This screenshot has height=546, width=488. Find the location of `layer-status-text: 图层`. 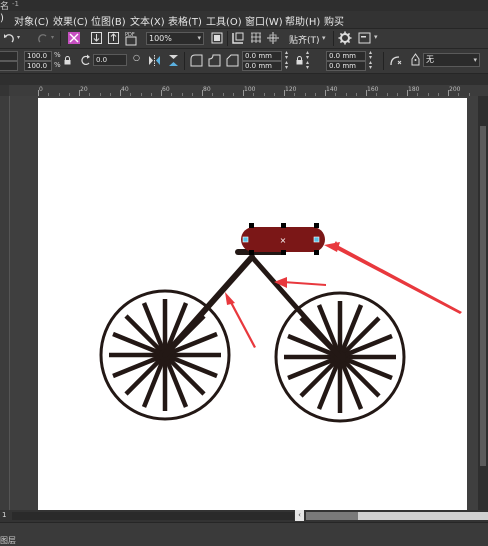

layer-status-text: 图层 is located at coordinates (8, 540).